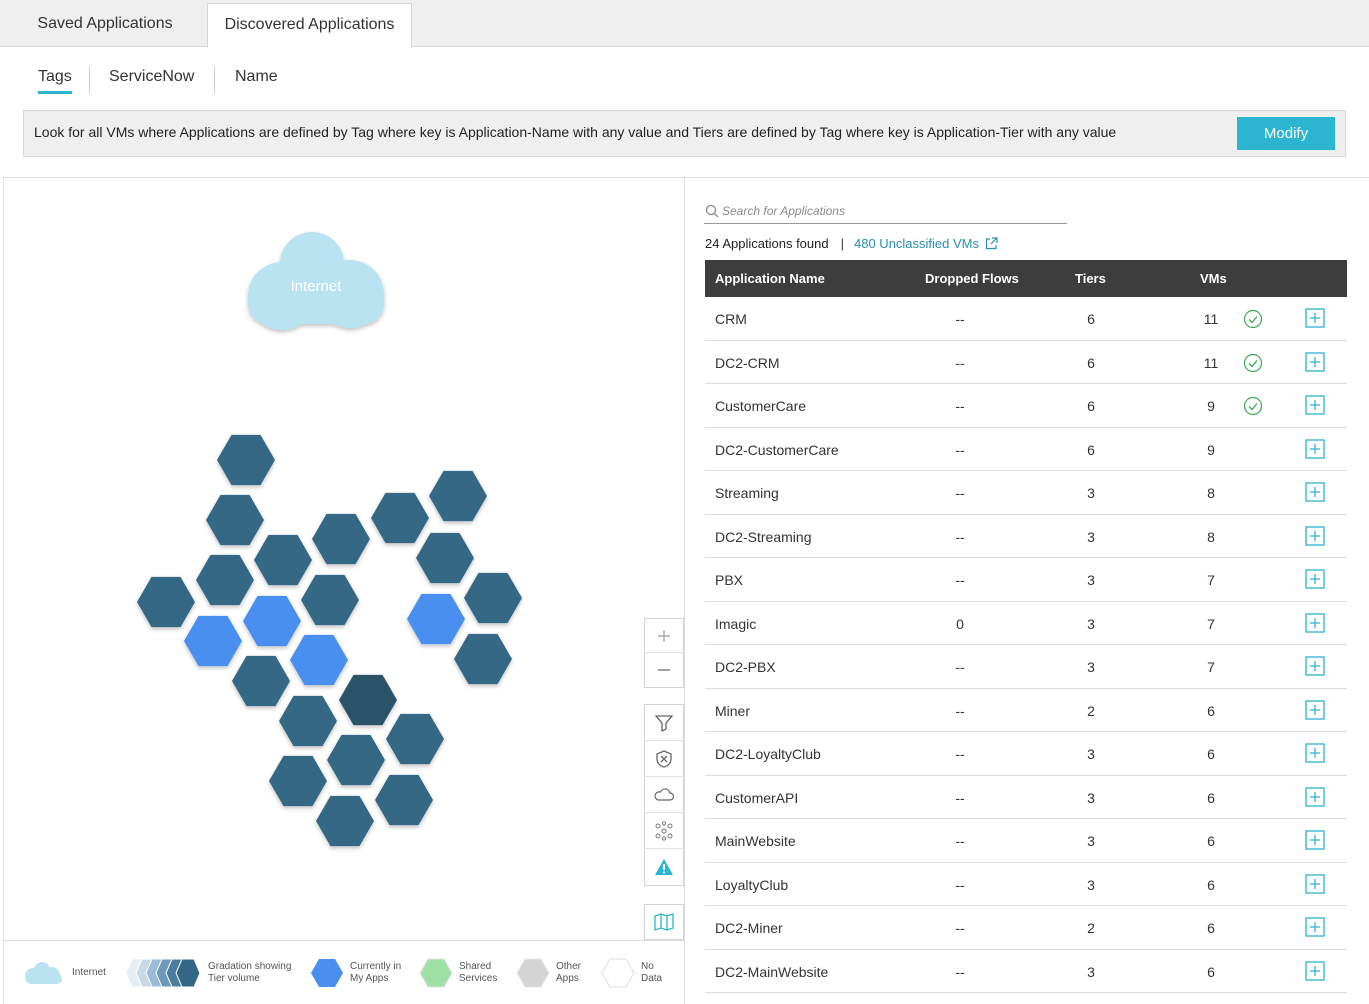 The width and height of the screenshot is (1369, 1004). What do you see at coordinates (214, 80) in the screenshot?
I see `sub-tab-divider` at bounding box center [214, 80].